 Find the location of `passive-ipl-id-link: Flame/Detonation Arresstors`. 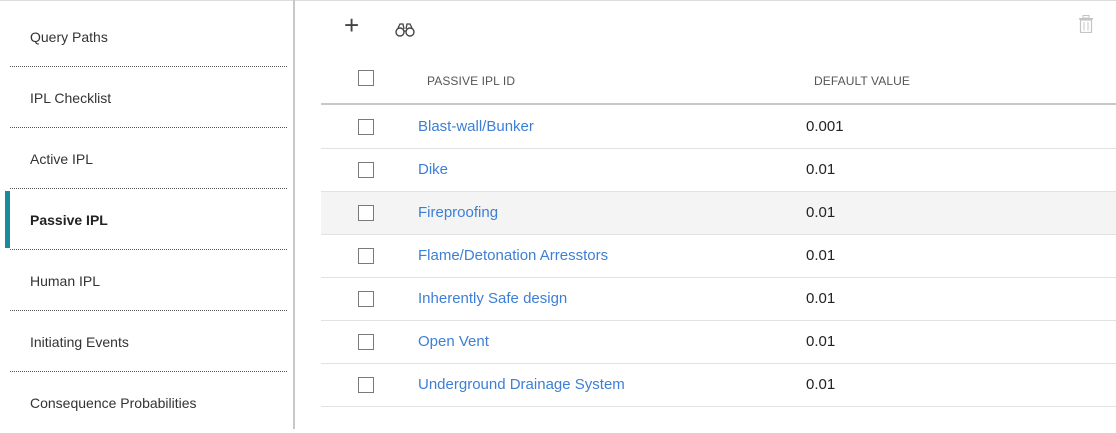

passive-ipl-id-link: Flame/Detonation Arresstors is located at coordinates (513, 255).